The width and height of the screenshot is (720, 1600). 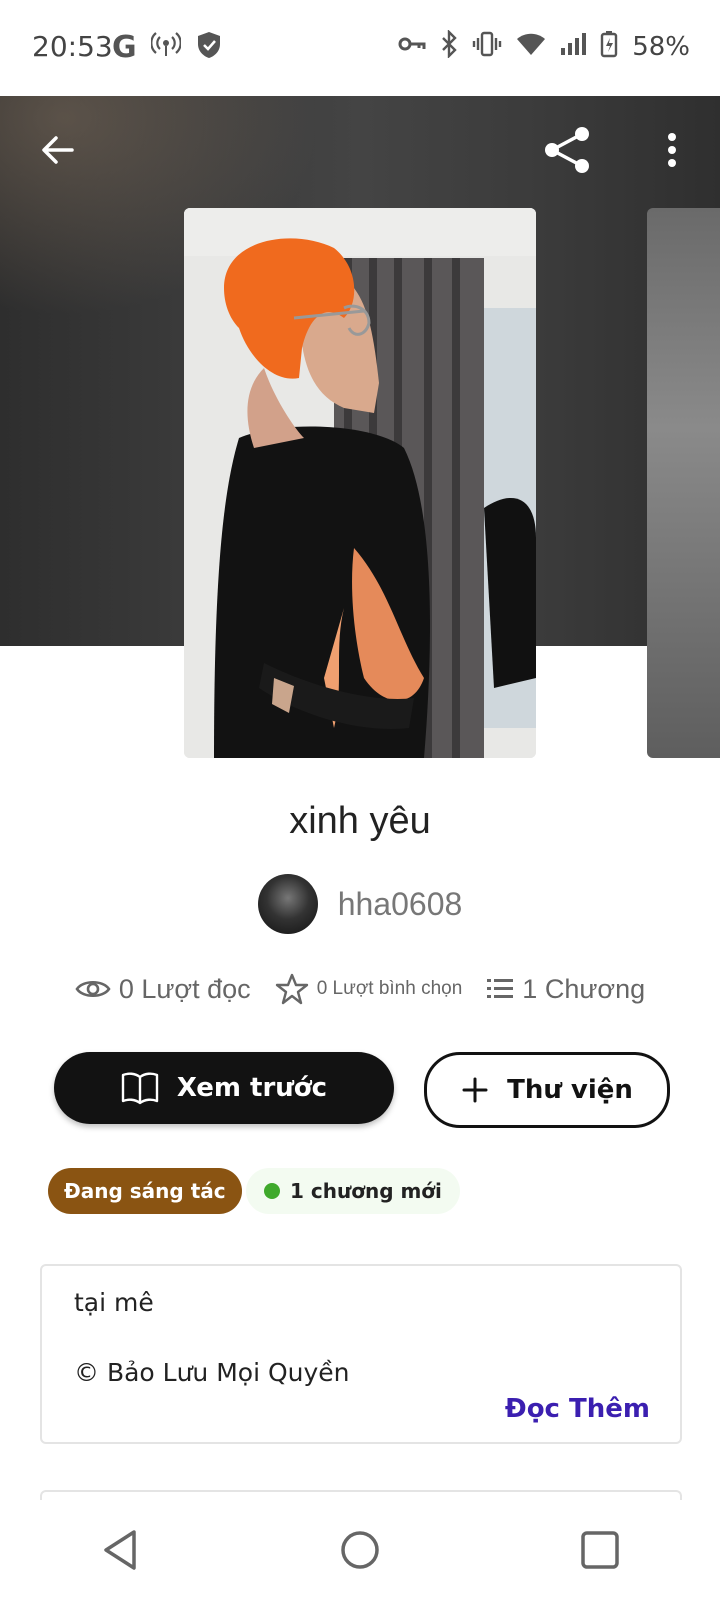 I want to click on library-label: Thư viện, so click(x=570, y=1090).